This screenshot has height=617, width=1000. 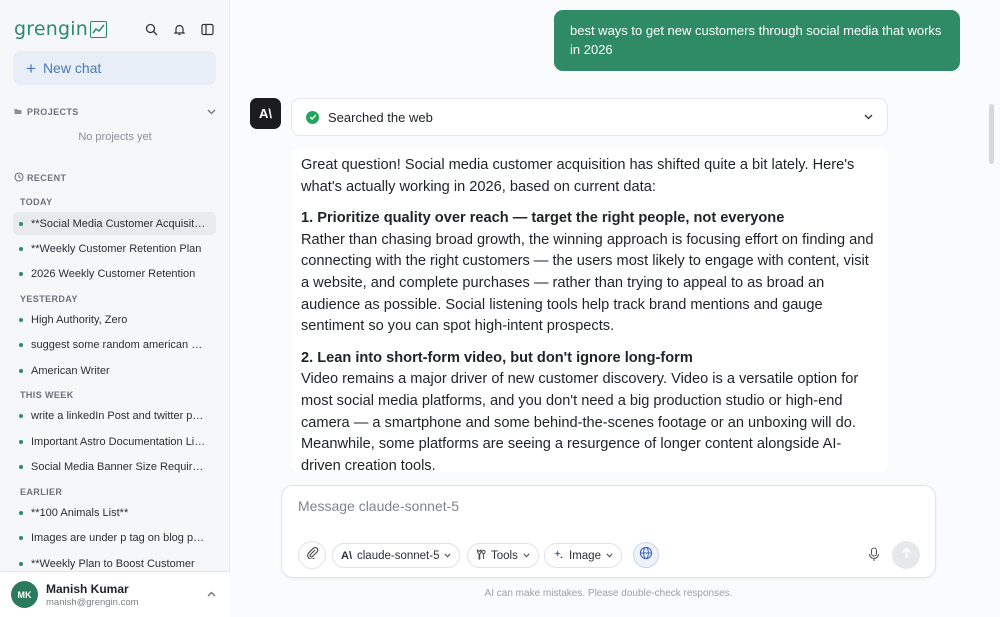 I want to click on projects-empty-note: No projects yet, so click(x=115, y=137).